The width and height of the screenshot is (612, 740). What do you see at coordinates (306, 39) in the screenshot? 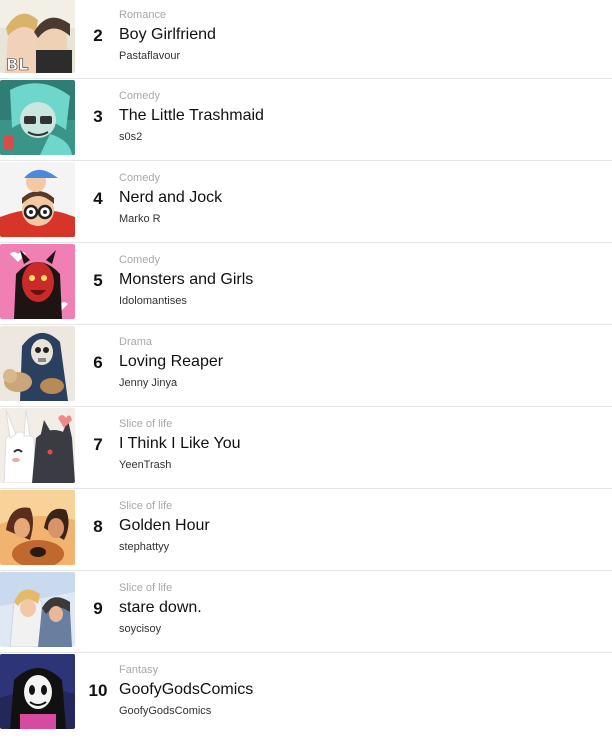
I see `ranking-item: BL 2 Romance Boy Girlfriend Pastaflavour` at bounding box center [306, 39].